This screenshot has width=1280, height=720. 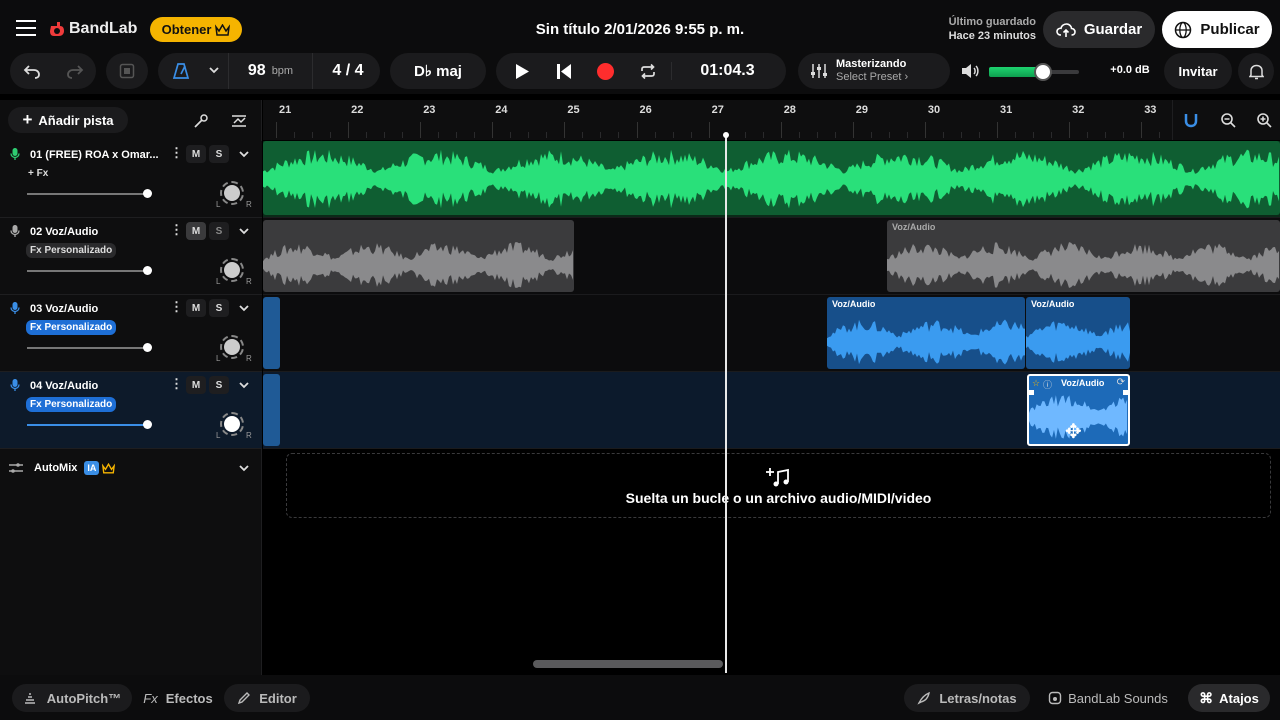 I want to click on metronome-icon, so click(x=181, y=72).